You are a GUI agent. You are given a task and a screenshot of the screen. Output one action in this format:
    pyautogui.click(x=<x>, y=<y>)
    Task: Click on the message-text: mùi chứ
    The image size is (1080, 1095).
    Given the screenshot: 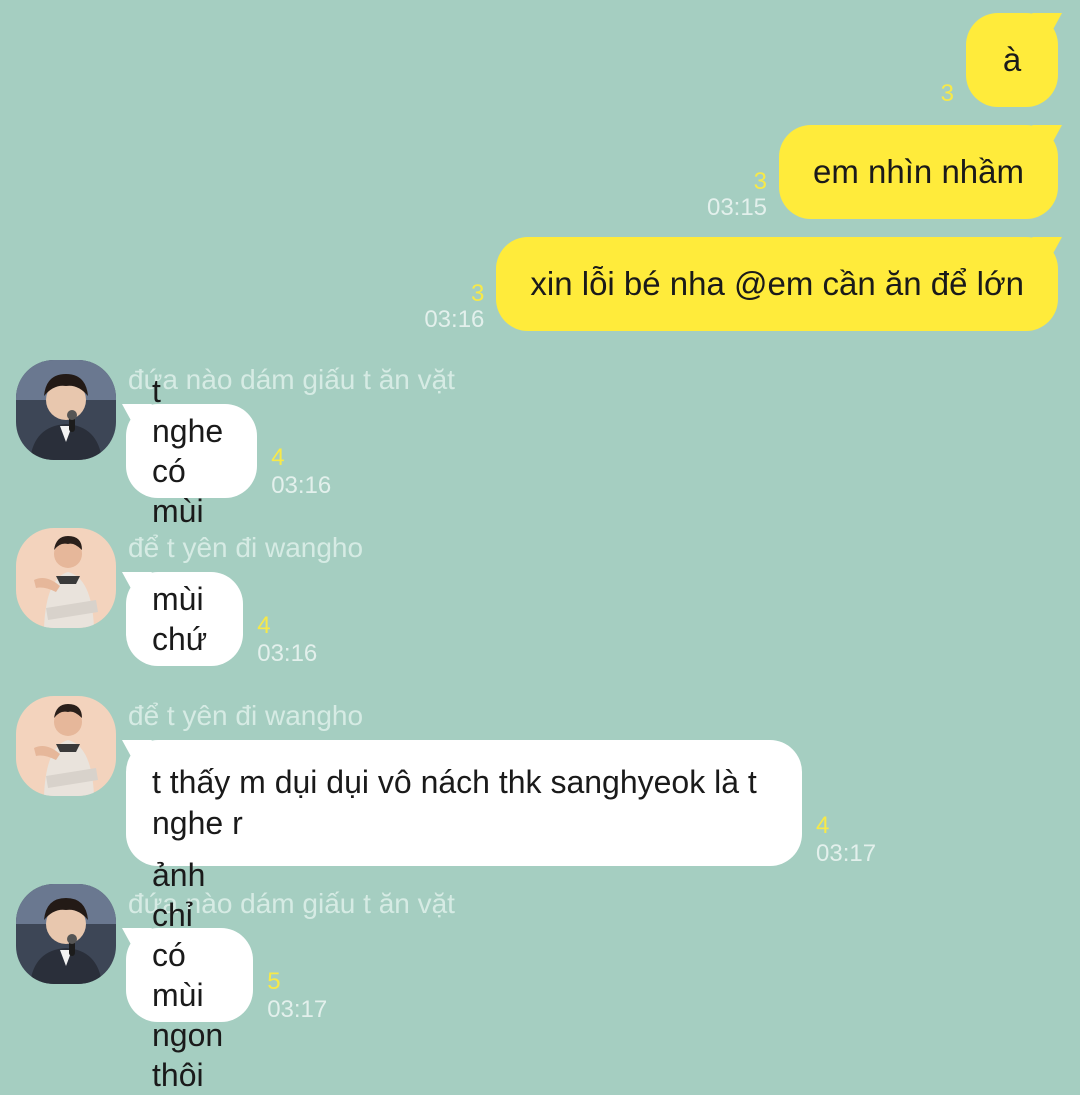 What is the action you would take?
    pyautogui.click(x=180, y=619)
    